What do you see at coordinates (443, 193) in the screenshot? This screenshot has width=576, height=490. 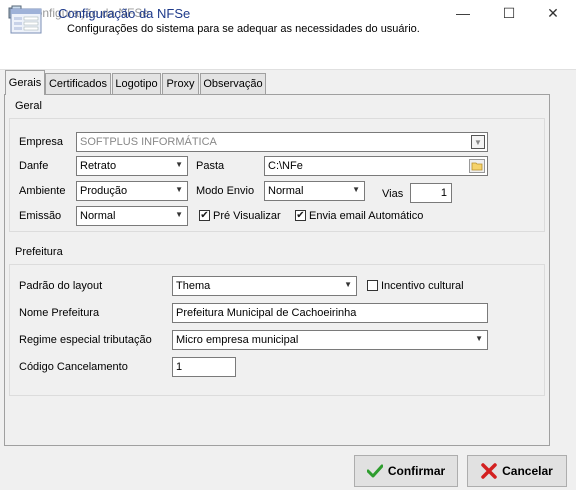 I see `vias-value: 1` at bounding box center [443, 193].